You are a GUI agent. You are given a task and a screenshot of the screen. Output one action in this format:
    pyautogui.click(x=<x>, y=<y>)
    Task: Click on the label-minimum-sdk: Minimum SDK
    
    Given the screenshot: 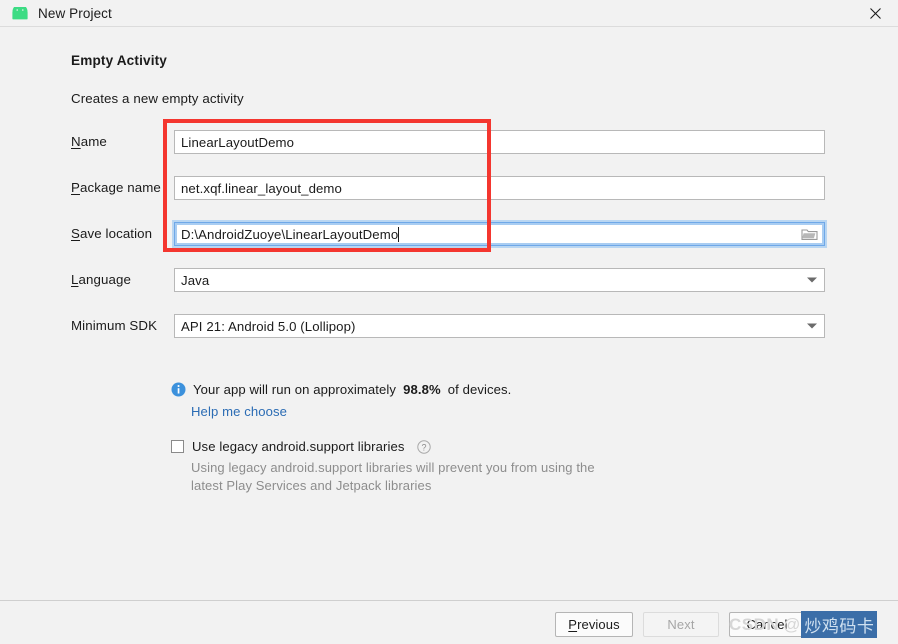 What is the action you would take?
    pyautogui.click(x=114, y=325)
    